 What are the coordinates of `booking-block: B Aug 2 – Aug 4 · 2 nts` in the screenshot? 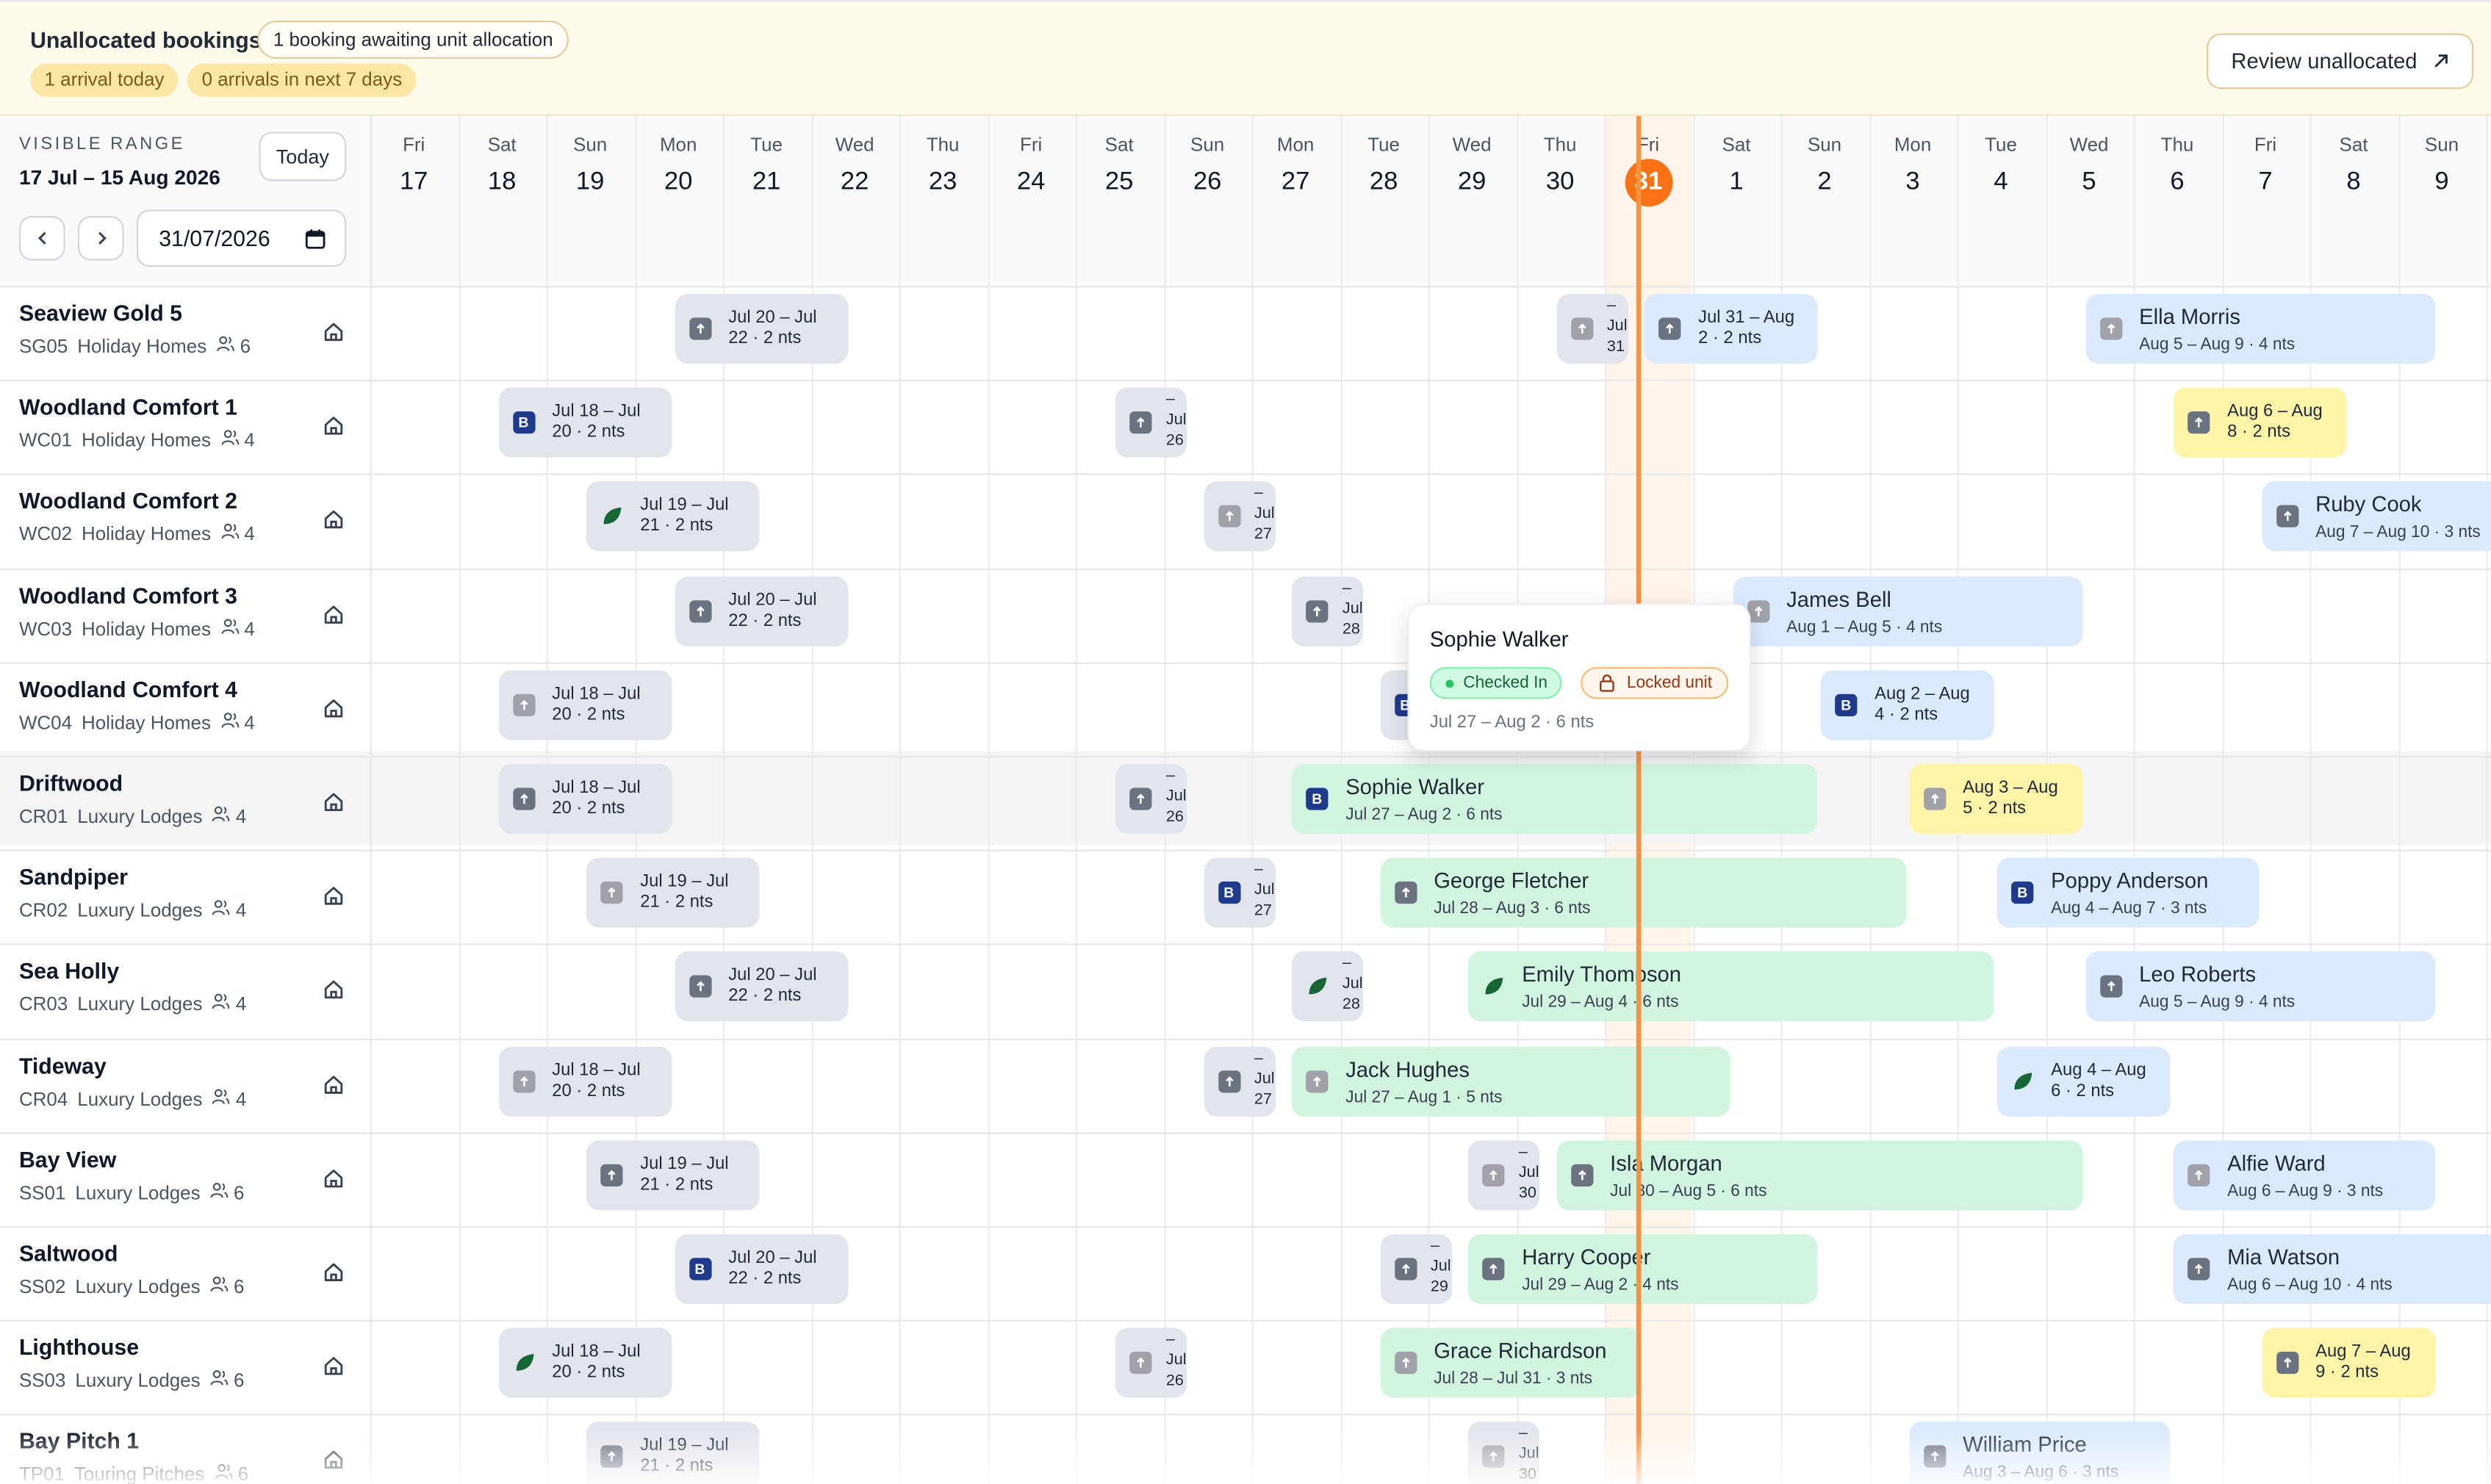 It's located at (1907, 705).